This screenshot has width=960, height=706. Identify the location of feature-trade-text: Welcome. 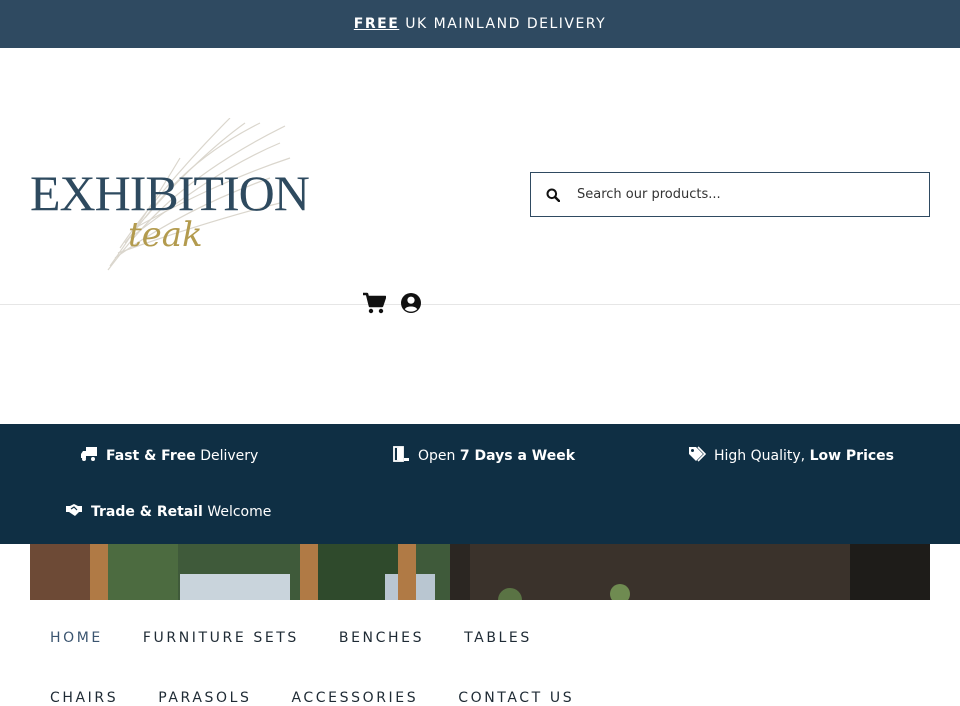
(239, 512).